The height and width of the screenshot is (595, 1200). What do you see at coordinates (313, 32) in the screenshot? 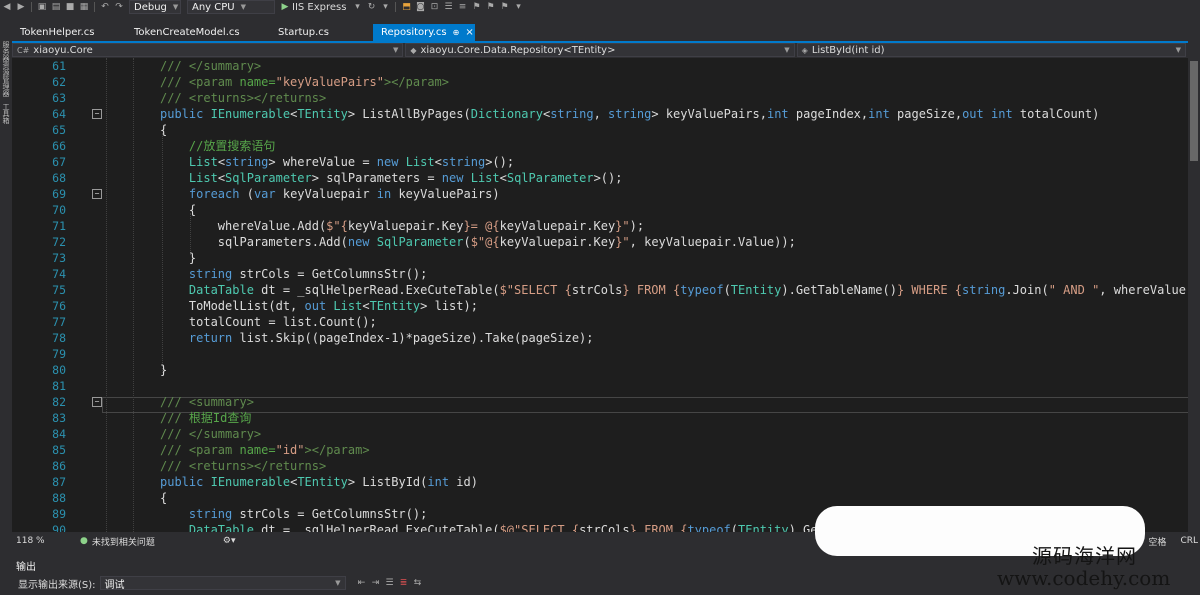
I see `tab-startup: Startup.cs` at bounding box center [313, 32].